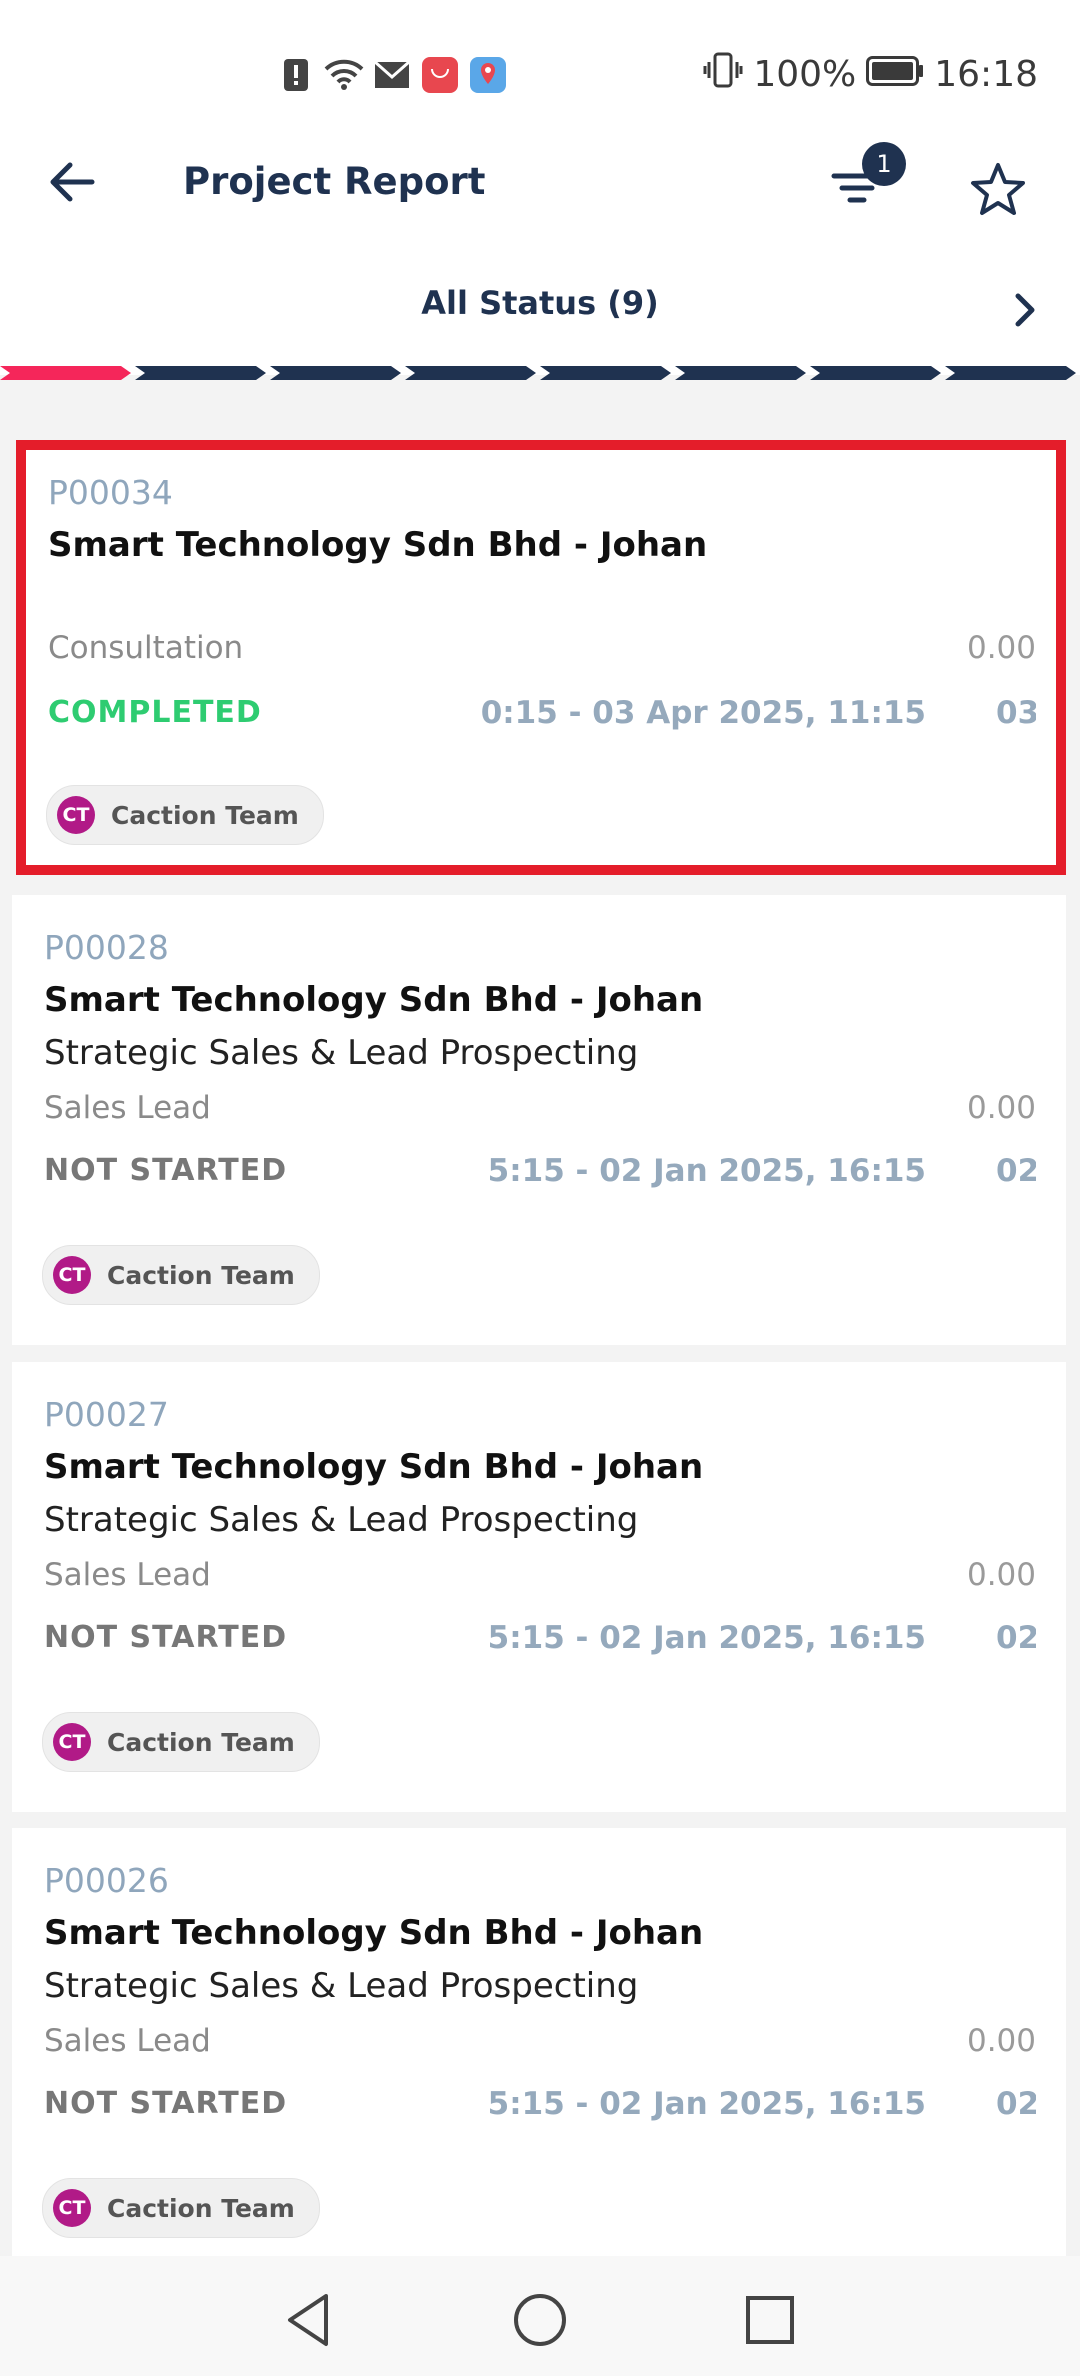 Image resolution: width=1080 pixels, height=2376 pixels. What do you see at coordinates (540, 75) in the screenshot?
I see `status-bar: 100% 16:18` at bounding box center [540, 75].